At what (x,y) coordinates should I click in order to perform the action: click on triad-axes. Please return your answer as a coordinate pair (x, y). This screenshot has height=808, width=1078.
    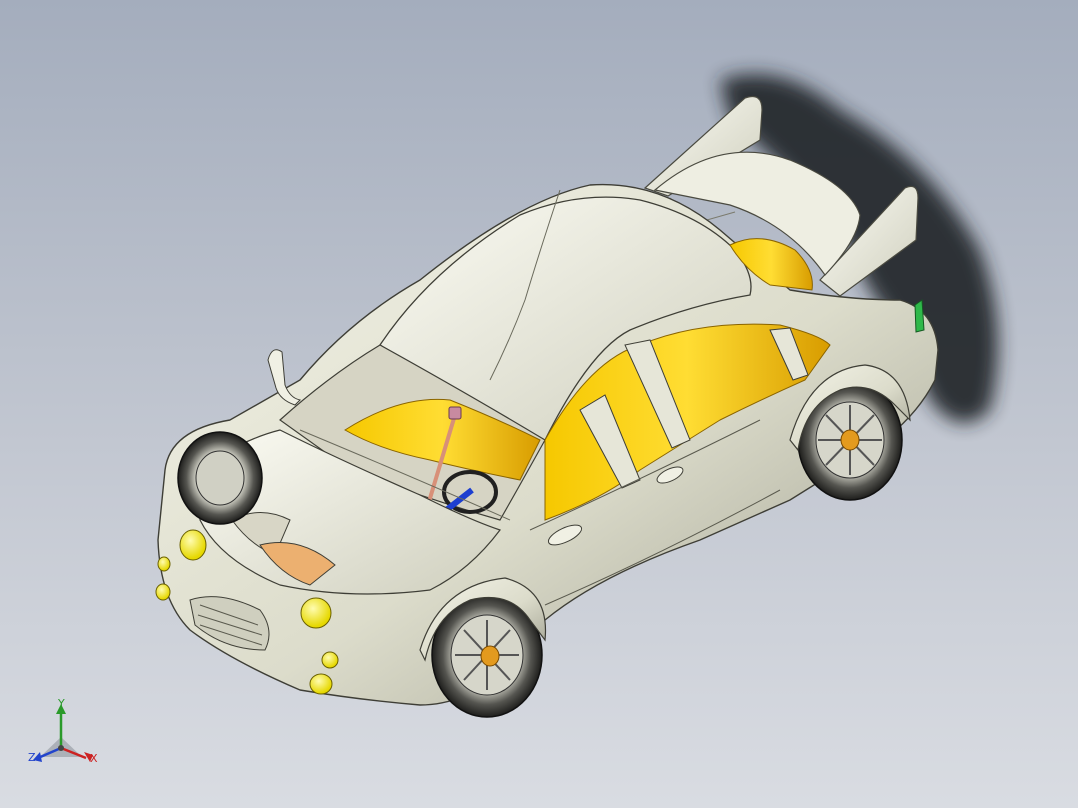
    Looking at the image, I should click on (63, 733).